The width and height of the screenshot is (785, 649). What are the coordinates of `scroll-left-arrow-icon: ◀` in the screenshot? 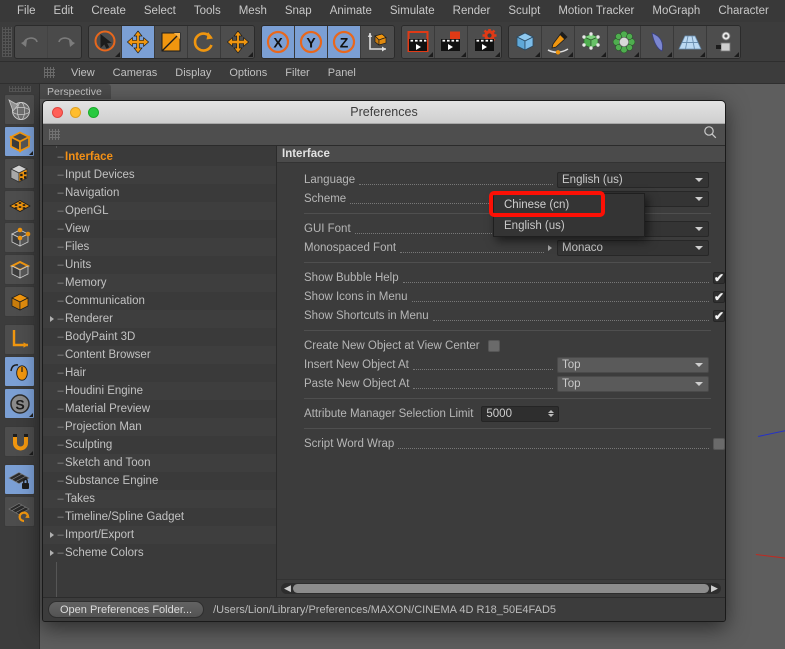 It's located at (287, 588).